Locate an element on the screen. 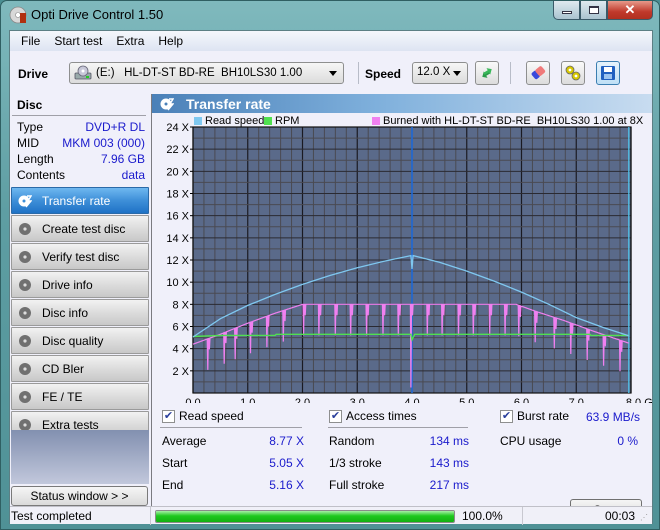  save-button is located at coordinates (608, 73).